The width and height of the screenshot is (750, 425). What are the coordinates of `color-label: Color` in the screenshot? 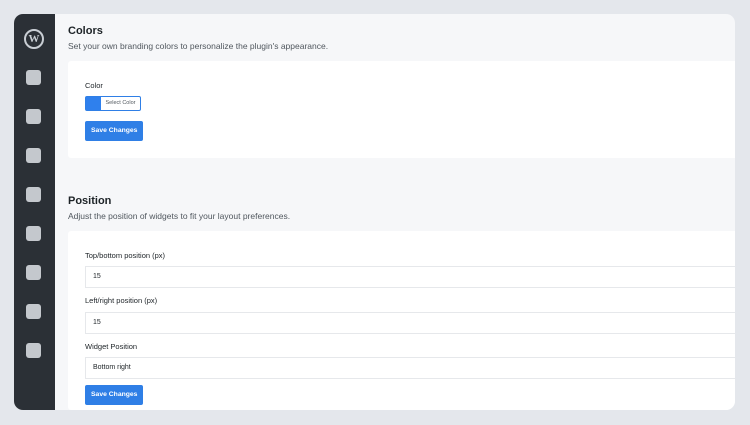 It's located at (94, 85).